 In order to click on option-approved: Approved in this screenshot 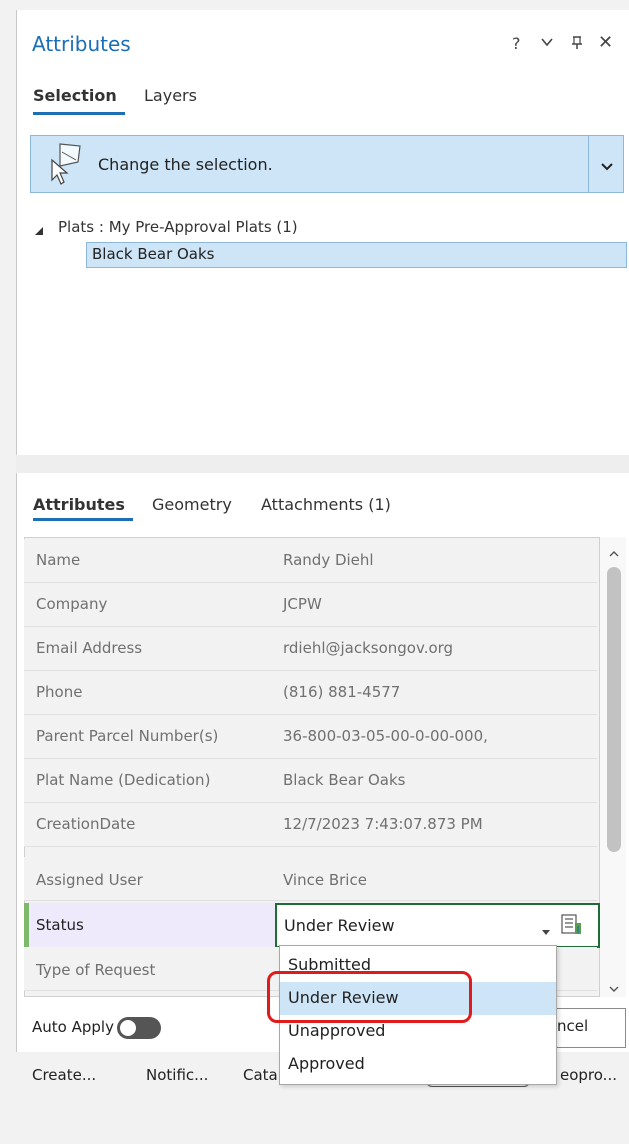, I will do `click(418, 1064)`.